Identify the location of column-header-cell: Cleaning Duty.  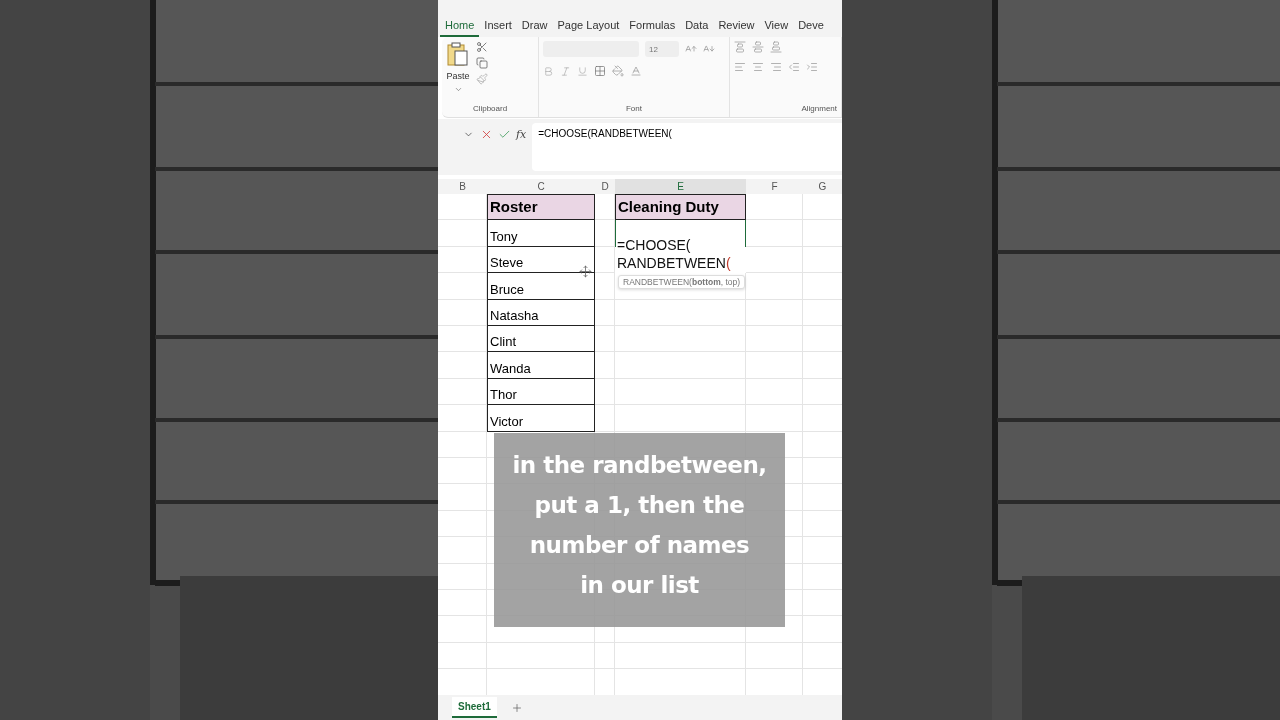
(680, 207).